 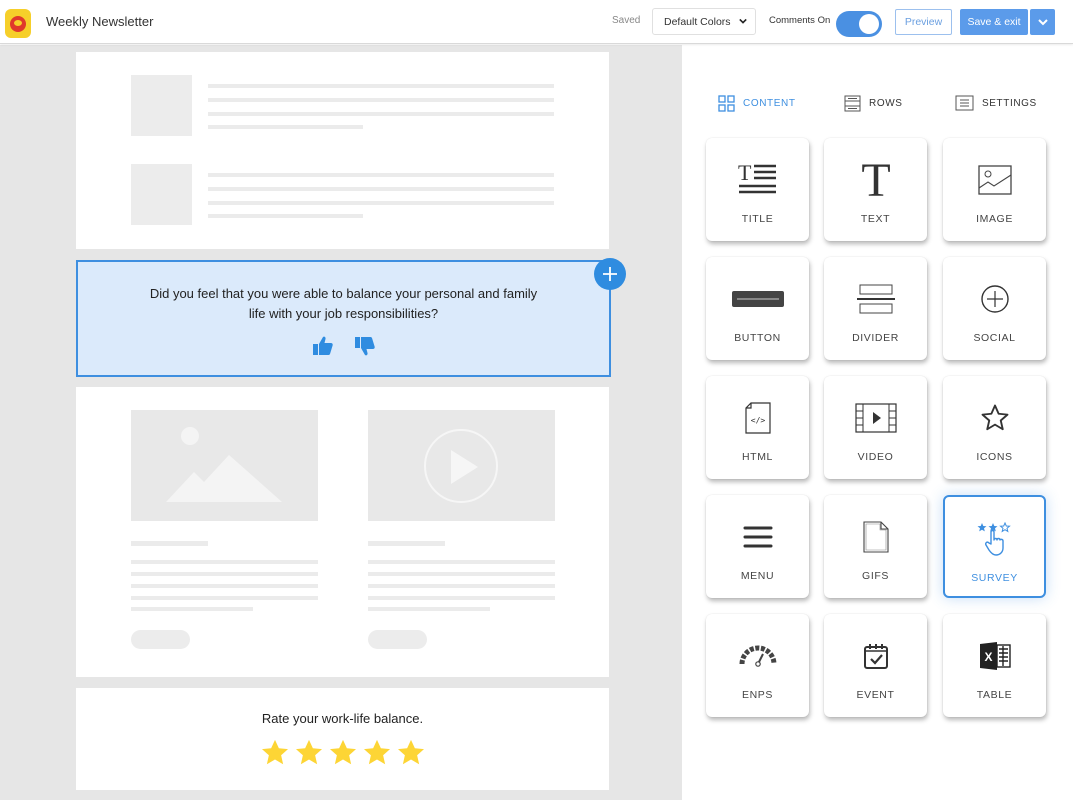 I want to click on content-tile-button: BUTTON, so click(x=757, y=308).